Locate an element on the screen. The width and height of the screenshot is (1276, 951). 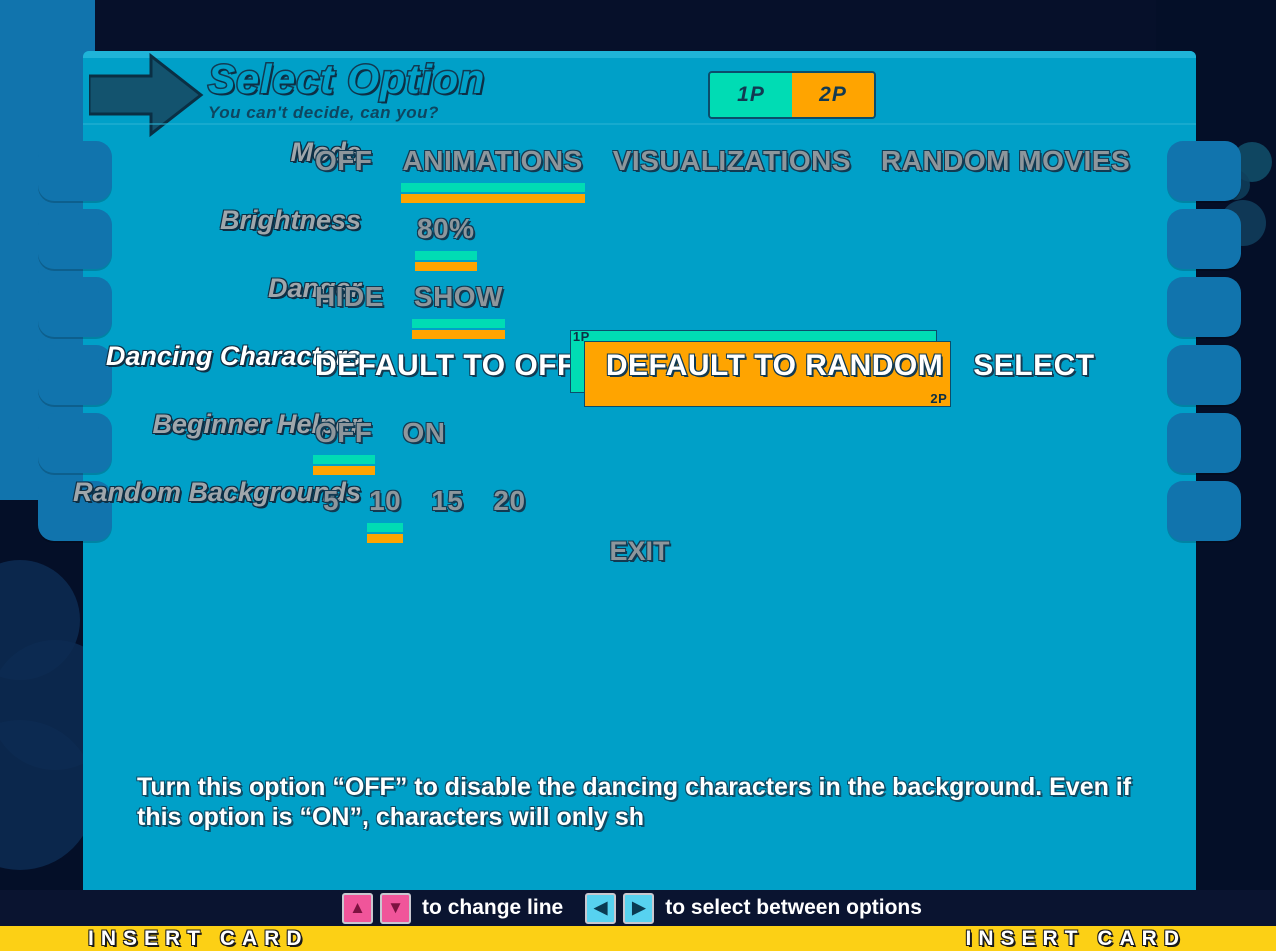
arrow-left-icon: ◀ is located at coordinates (601, 908).